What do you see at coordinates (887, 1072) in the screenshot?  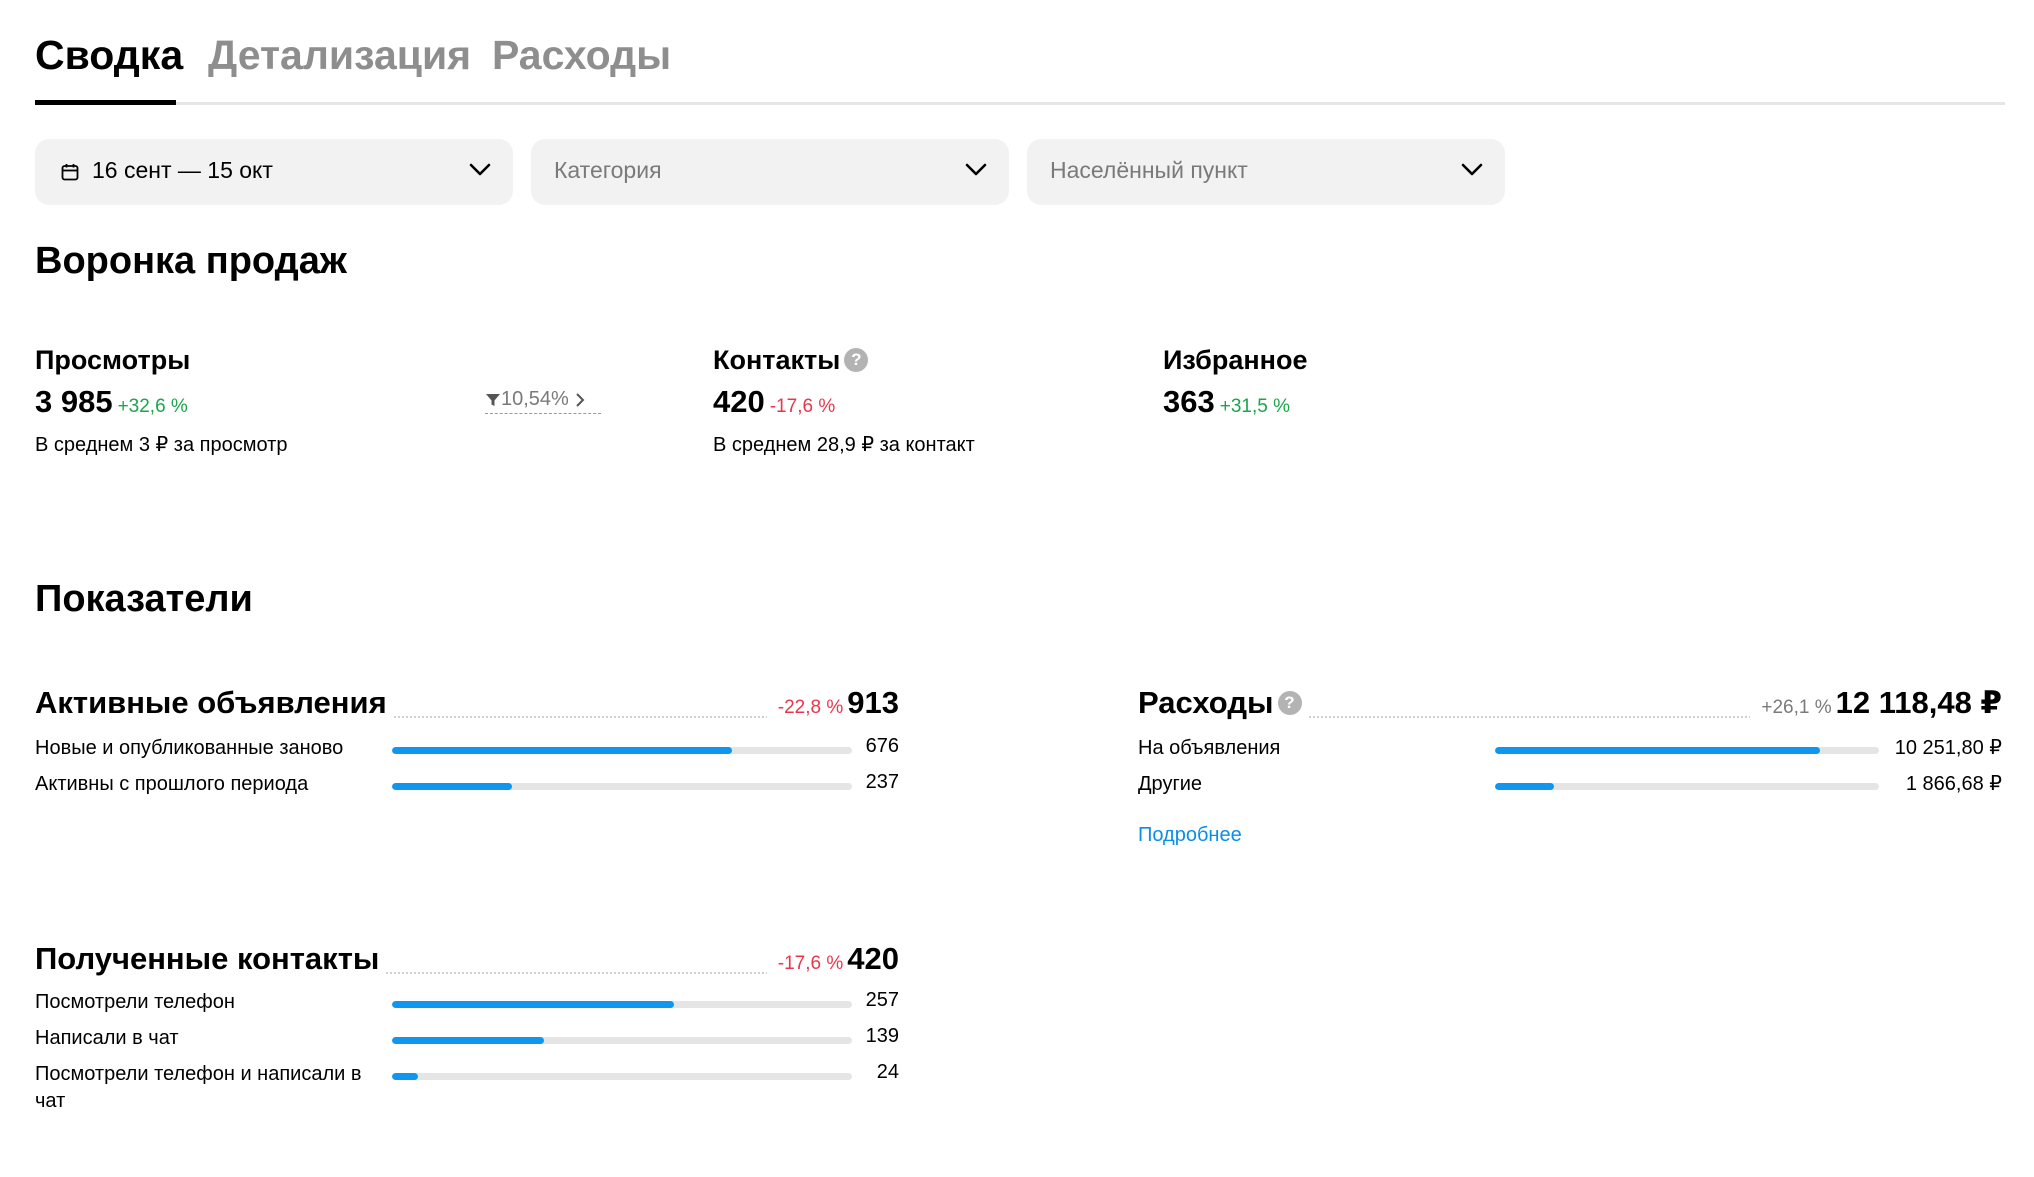 I see `row-value: 24` at bounding box center [887, 1072].